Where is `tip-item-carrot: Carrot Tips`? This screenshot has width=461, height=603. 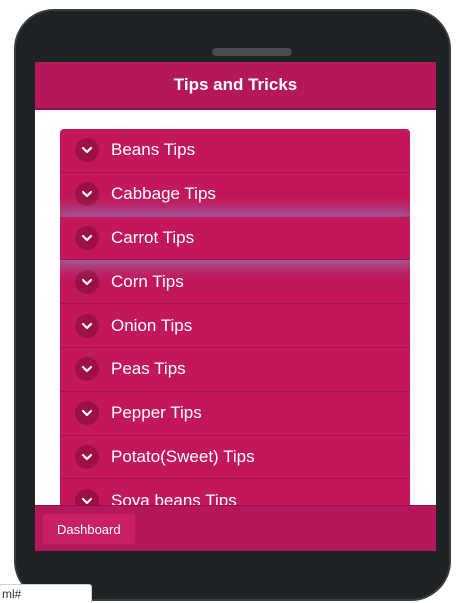 tip-item-carrot: Carrot Tips is located at coordinates (235, 239).